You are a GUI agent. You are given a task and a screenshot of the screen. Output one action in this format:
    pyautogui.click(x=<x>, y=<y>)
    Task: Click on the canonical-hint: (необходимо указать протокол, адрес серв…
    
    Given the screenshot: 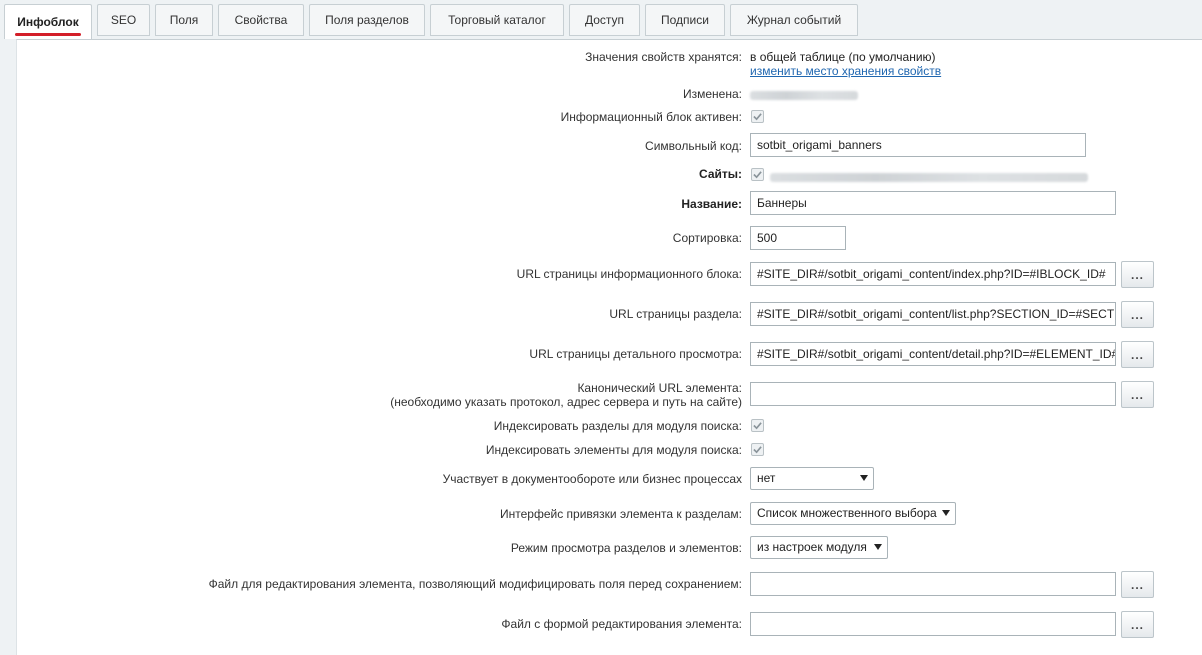 What is the action you would take?
    pyautogui.click(x=566, y=402)
    